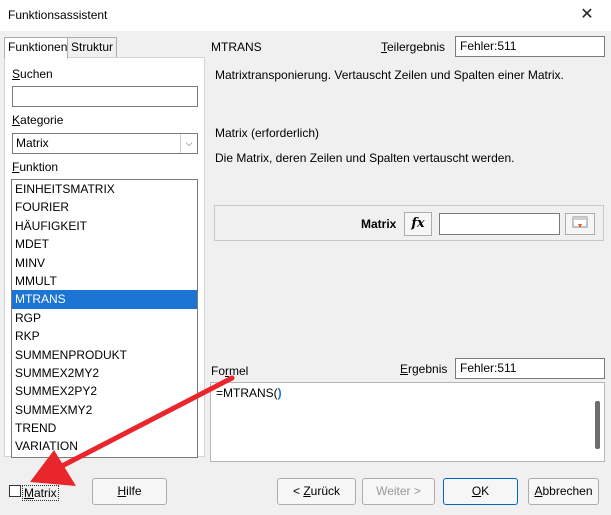 The height and width of the screenshot is (515, 611). Describe the element at coordinates (53, 468) in the screenshot. I see `annotation-arrowhead` at that location.